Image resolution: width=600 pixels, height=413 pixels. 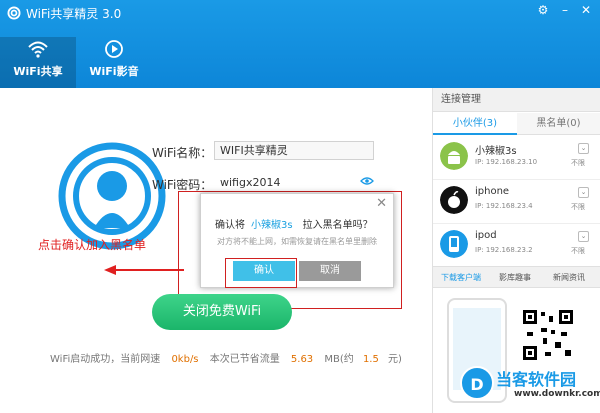 What do you see at coordinates (461, 277) in the screenshot?
I see `promo-tab-download: 下载客户端` at bounding box center [461, 277].